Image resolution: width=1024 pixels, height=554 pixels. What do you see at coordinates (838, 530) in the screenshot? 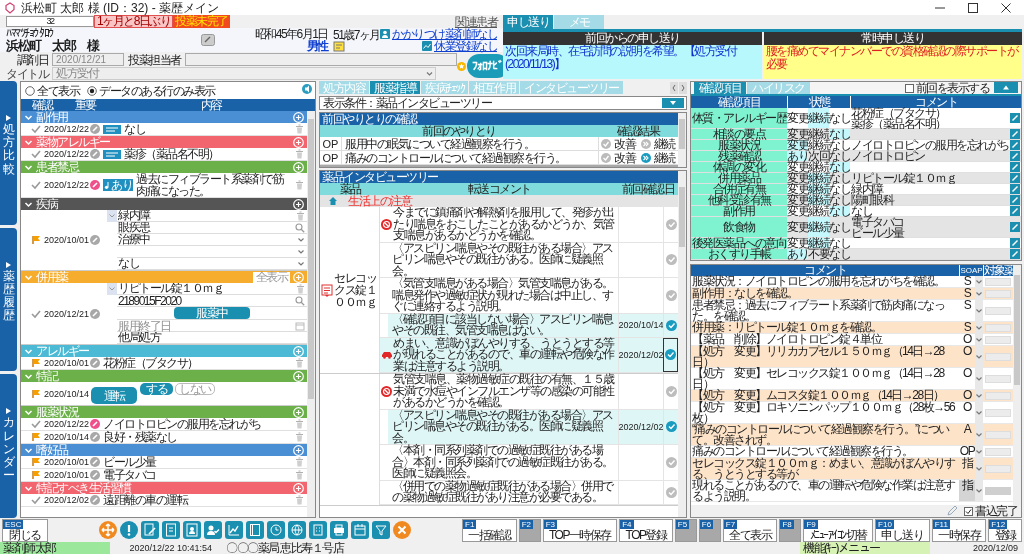
I see `function-key-button: F9 ﾒﾆｭｰｱｲｺﾝ切替` at bounding box center [838, 530].